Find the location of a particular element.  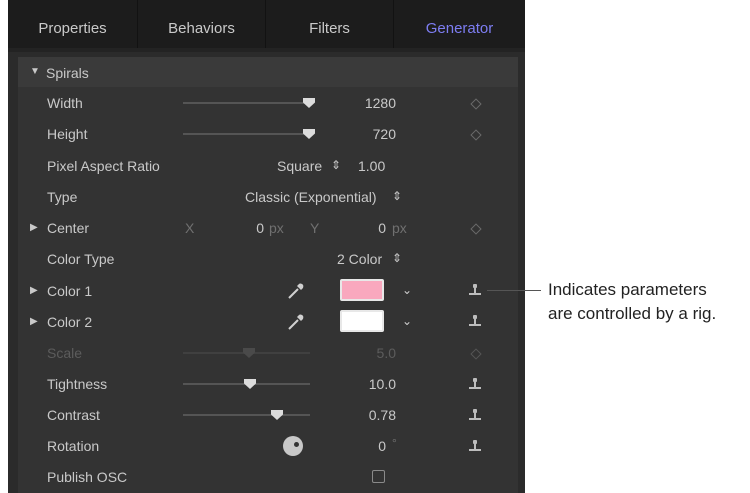

rotation-label: Rotation is located at coordinates (73, 446).